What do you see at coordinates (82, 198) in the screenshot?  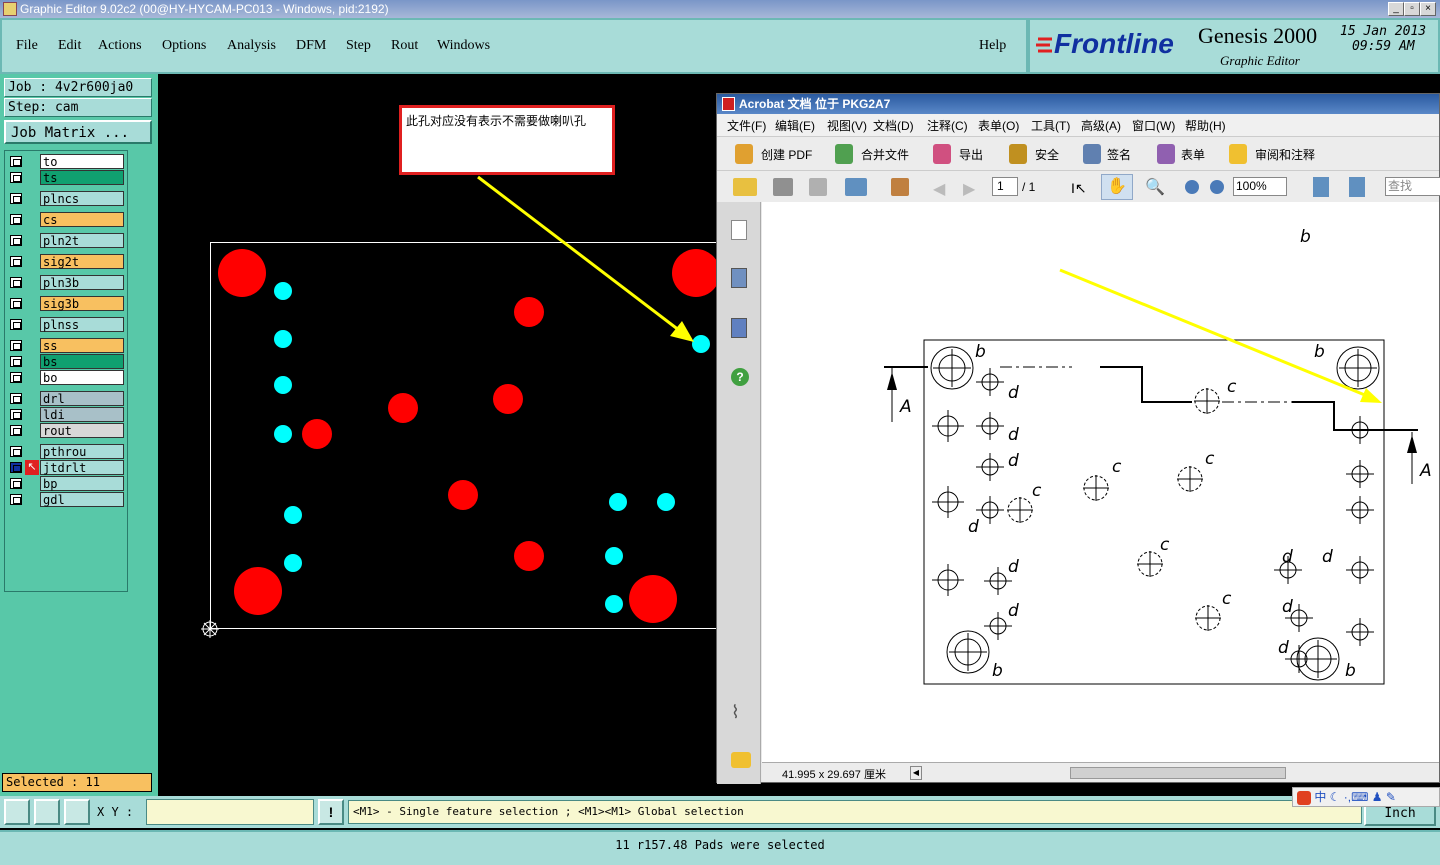 I see `layer-name: plncs` at bounding box center [82, 198].